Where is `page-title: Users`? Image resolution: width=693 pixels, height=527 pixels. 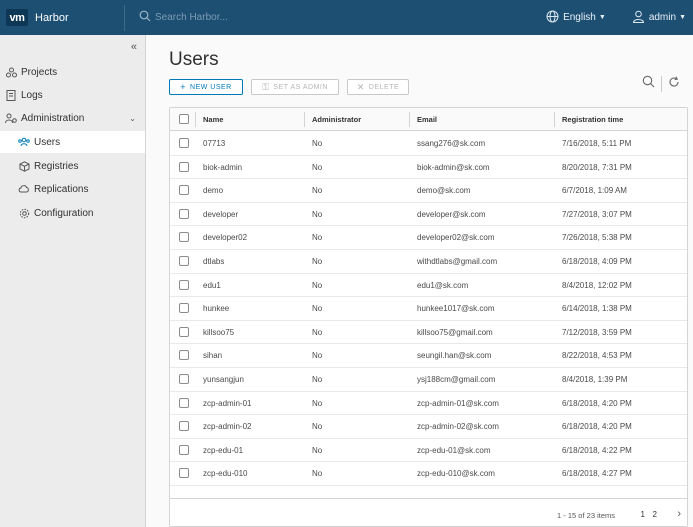
page-title: Users is located at coordinates (194, 59).